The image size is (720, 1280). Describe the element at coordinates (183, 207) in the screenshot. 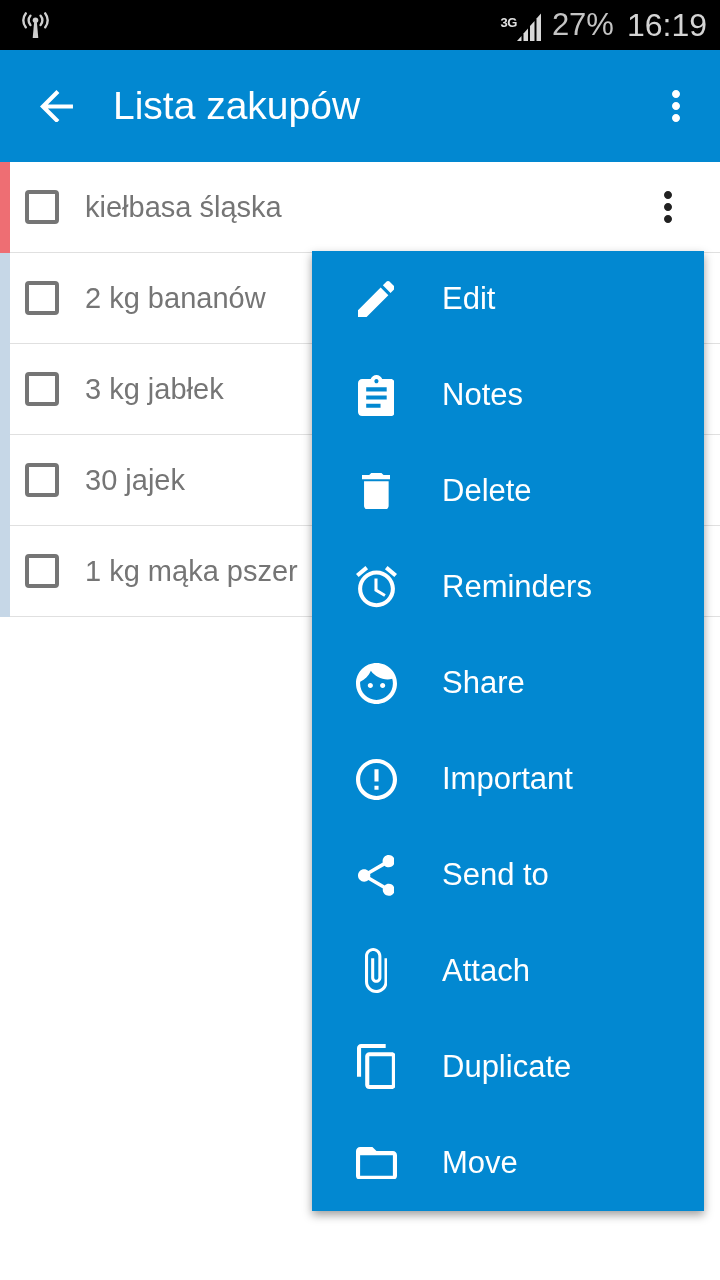

I see `item-label: kiełbasa śląska` at that location.